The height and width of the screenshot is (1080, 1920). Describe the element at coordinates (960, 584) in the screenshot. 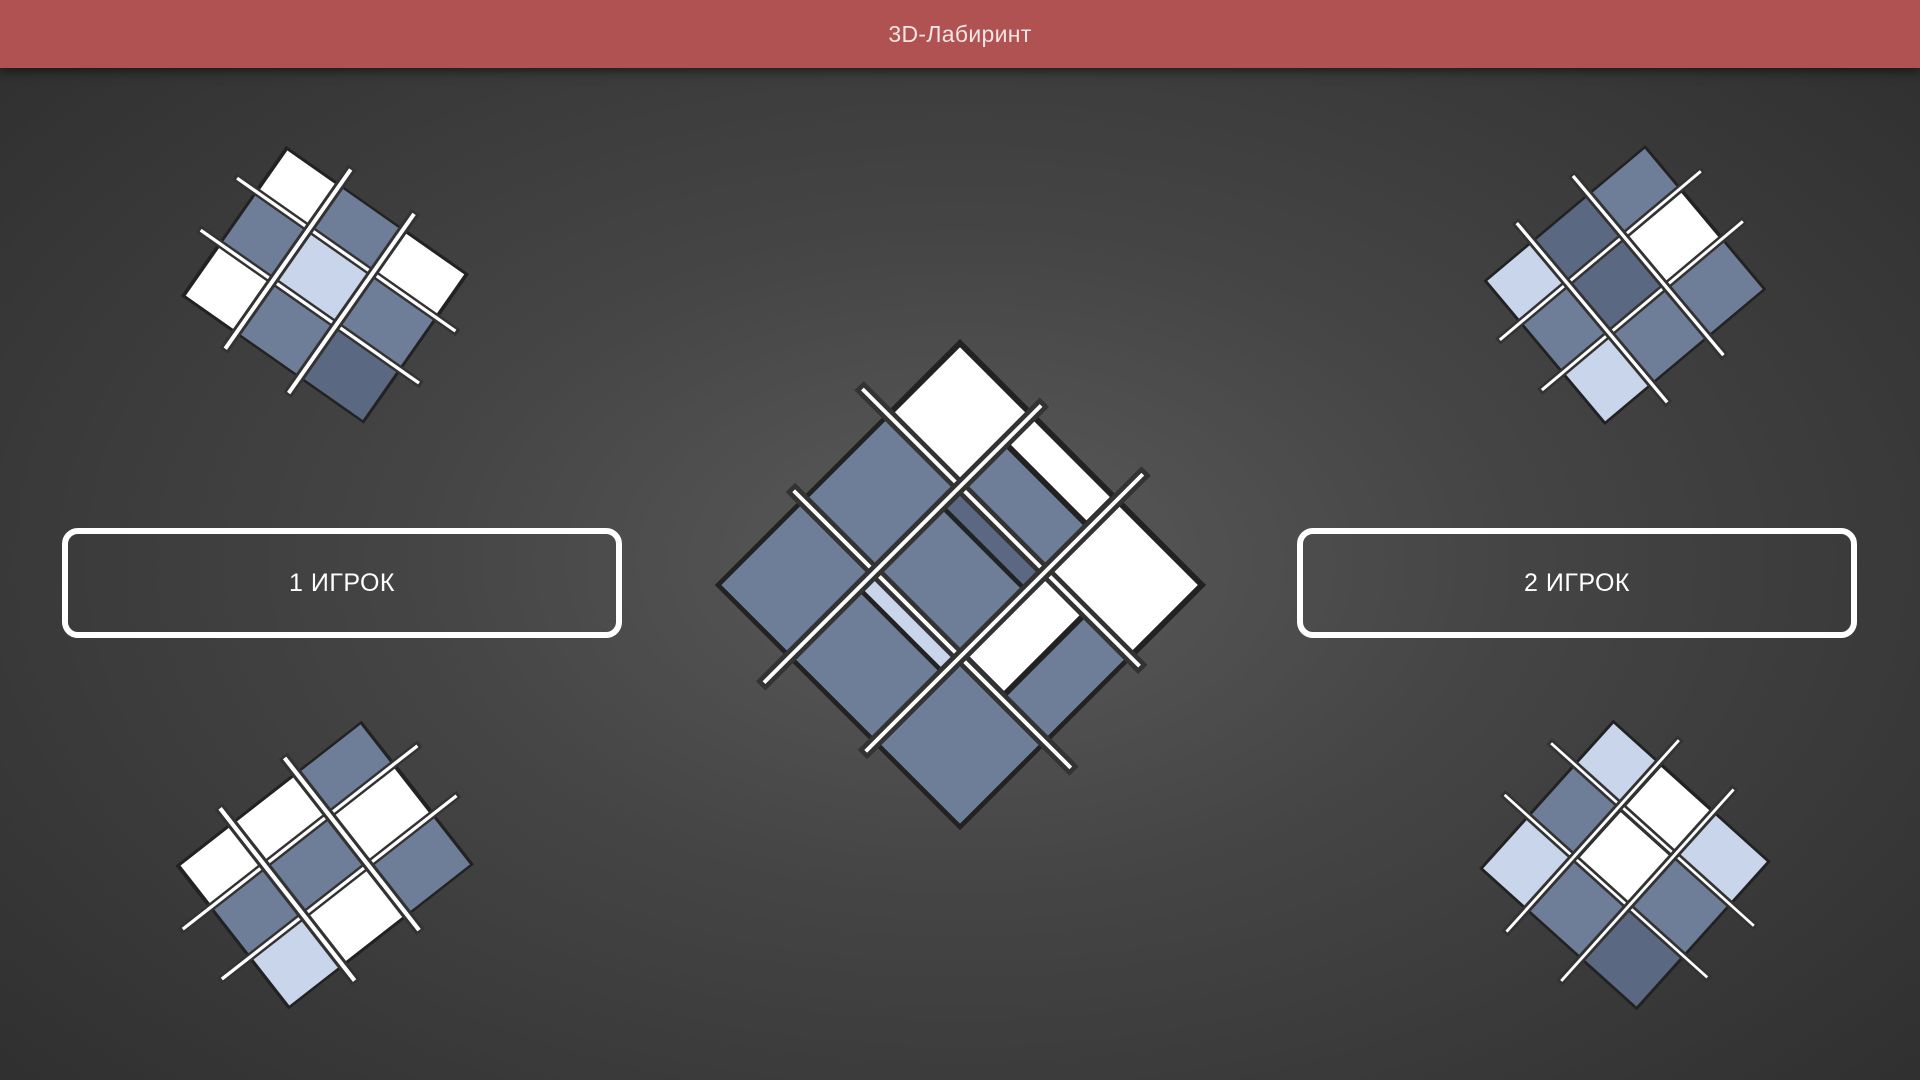

I see `maze-preview-center` at that location.